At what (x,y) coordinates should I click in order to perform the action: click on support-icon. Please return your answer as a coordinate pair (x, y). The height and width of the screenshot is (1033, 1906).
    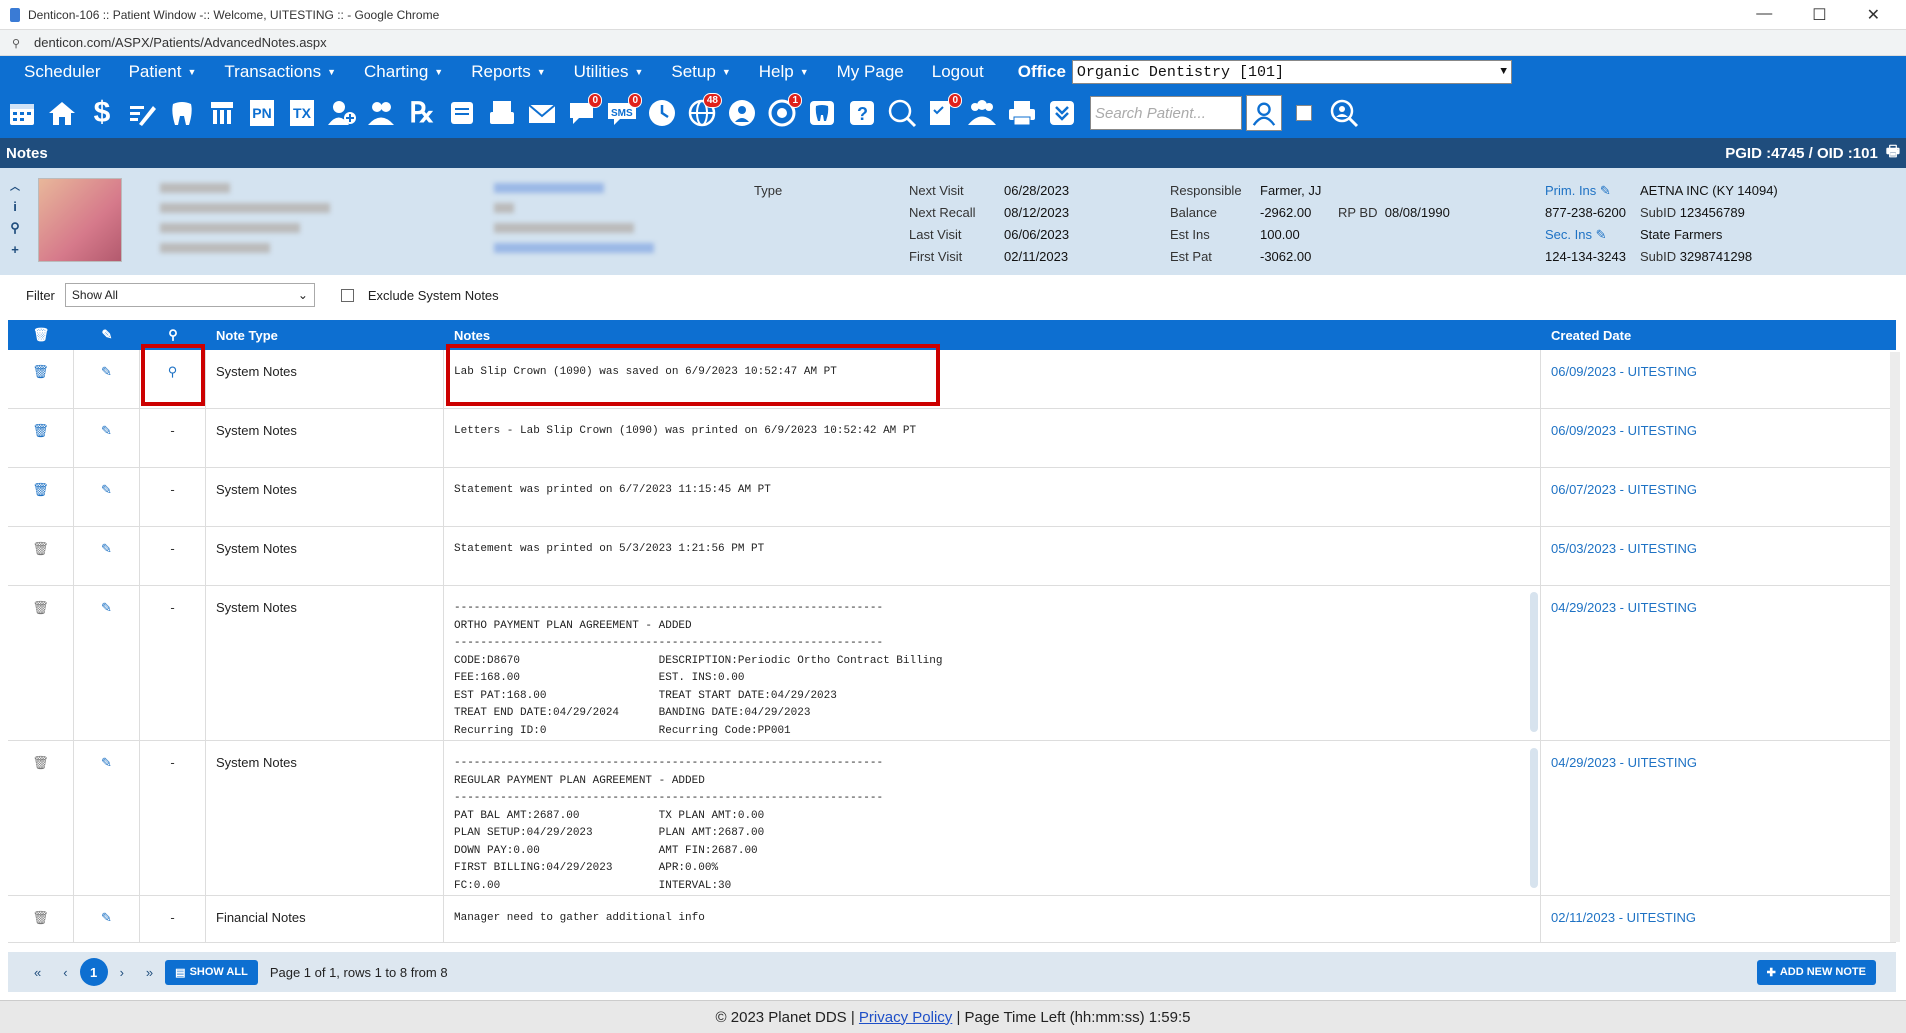
    Looking at the image, I should click on (742, 113).